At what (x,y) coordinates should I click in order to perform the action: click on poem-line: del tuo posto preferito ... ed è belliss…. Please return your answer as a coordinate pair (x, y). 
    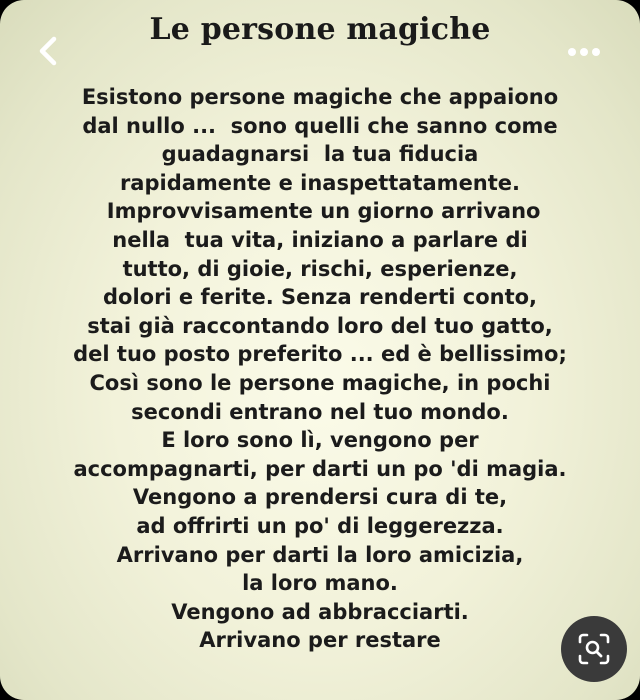
    Looking at the image, I should click on (320, 354).